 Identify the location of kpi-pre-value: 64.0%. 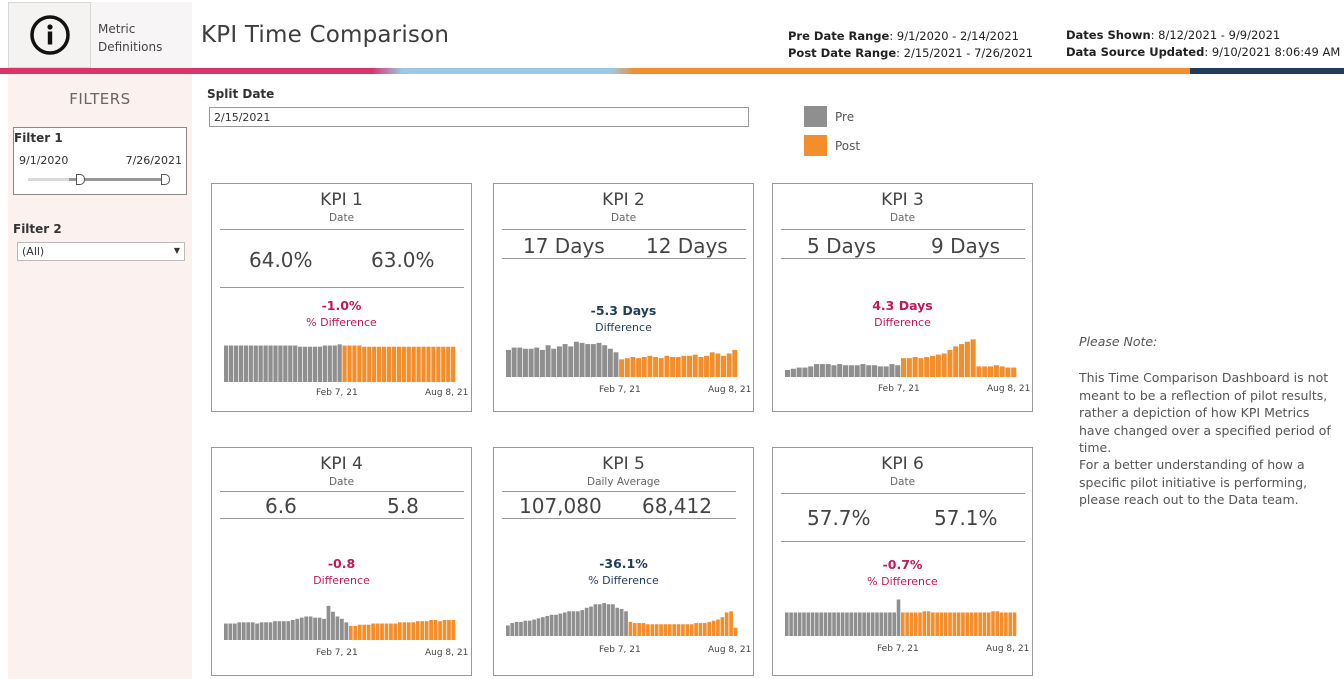
(281, 260).